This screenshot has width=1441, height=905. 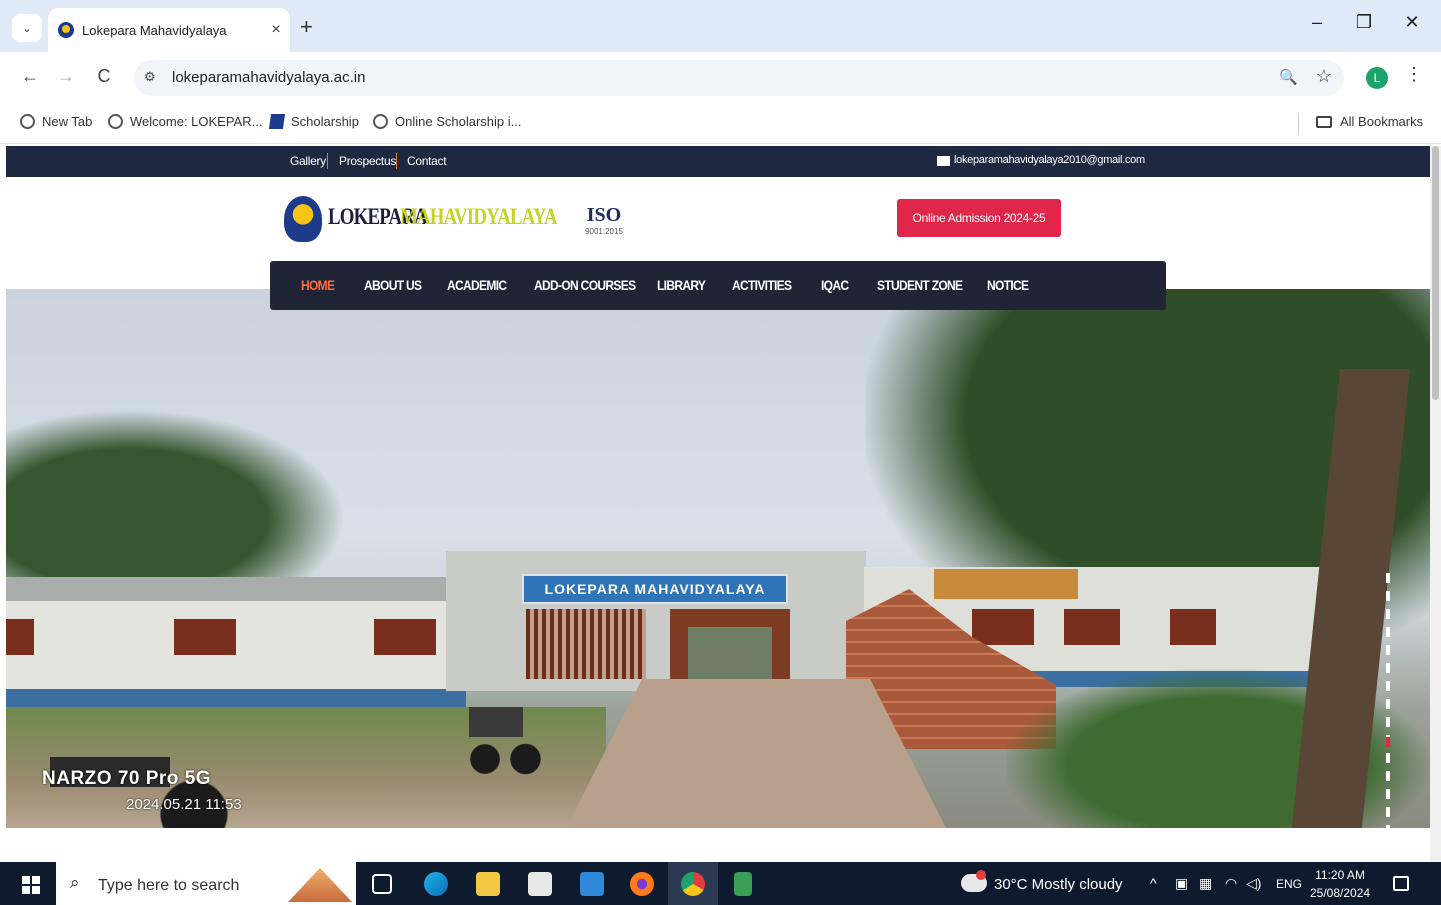 I want to click on scholarship-icon, so click(x=277, y=121).